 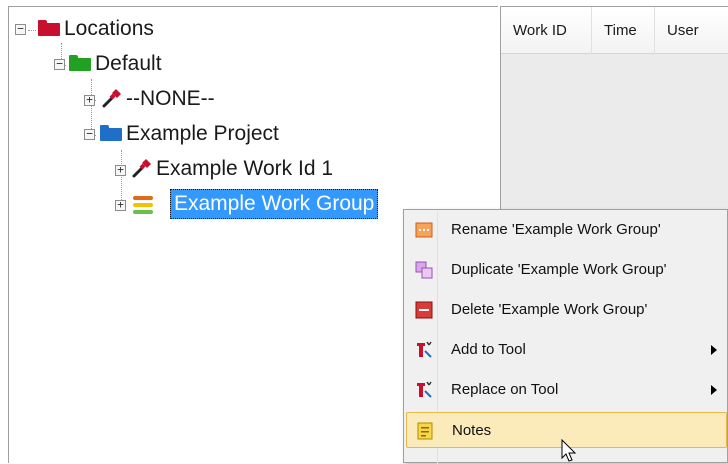 What do you see at coordinates (569, 450) in the screenshot?
I see `mouse-cursor-icon` at bounding box center [569, 450].